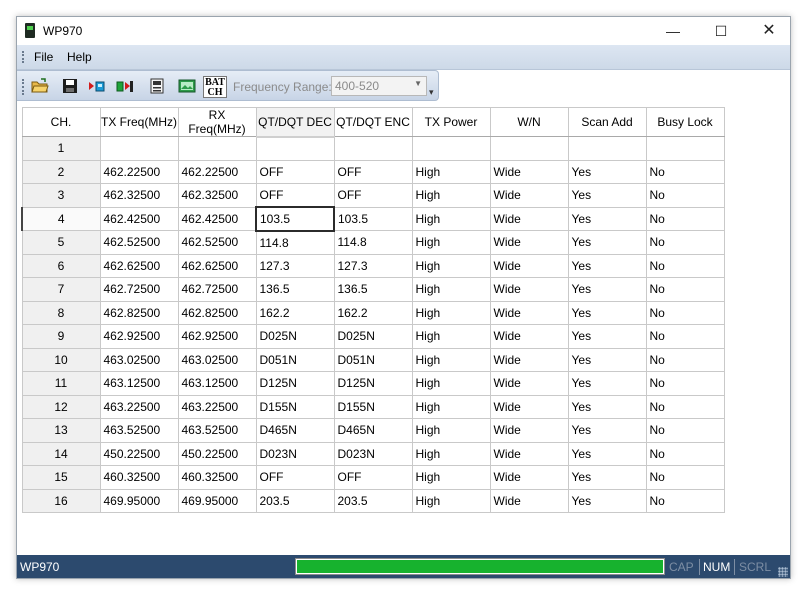  Describe the element at coordinates (721, 31) in the screenshot. I see `maximize-button: ☐` at that location.